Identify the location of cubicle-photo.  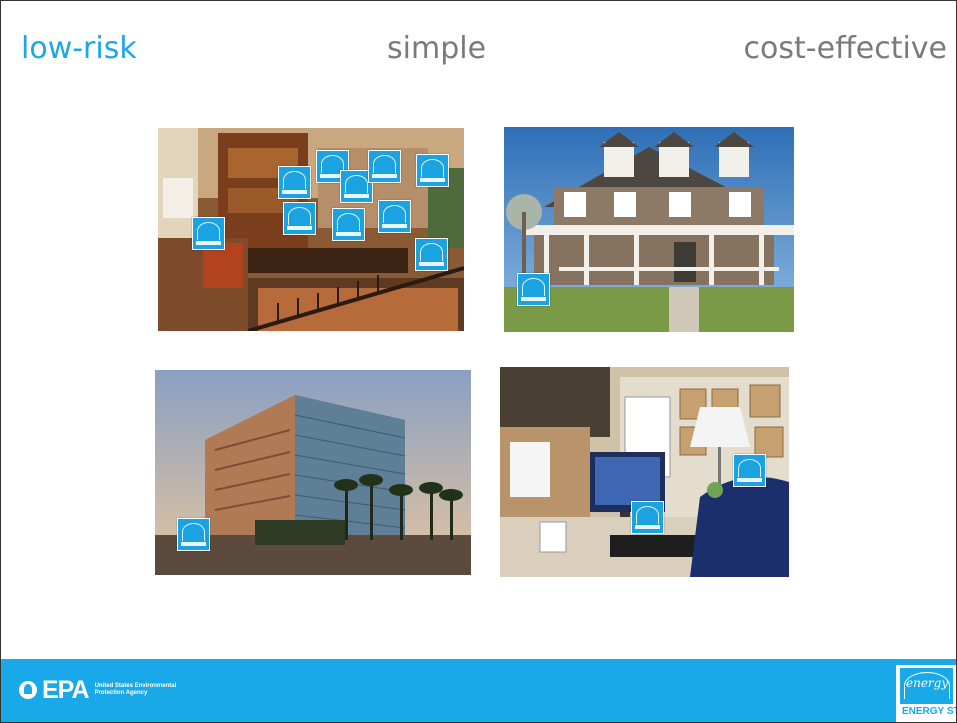
(644, 472).